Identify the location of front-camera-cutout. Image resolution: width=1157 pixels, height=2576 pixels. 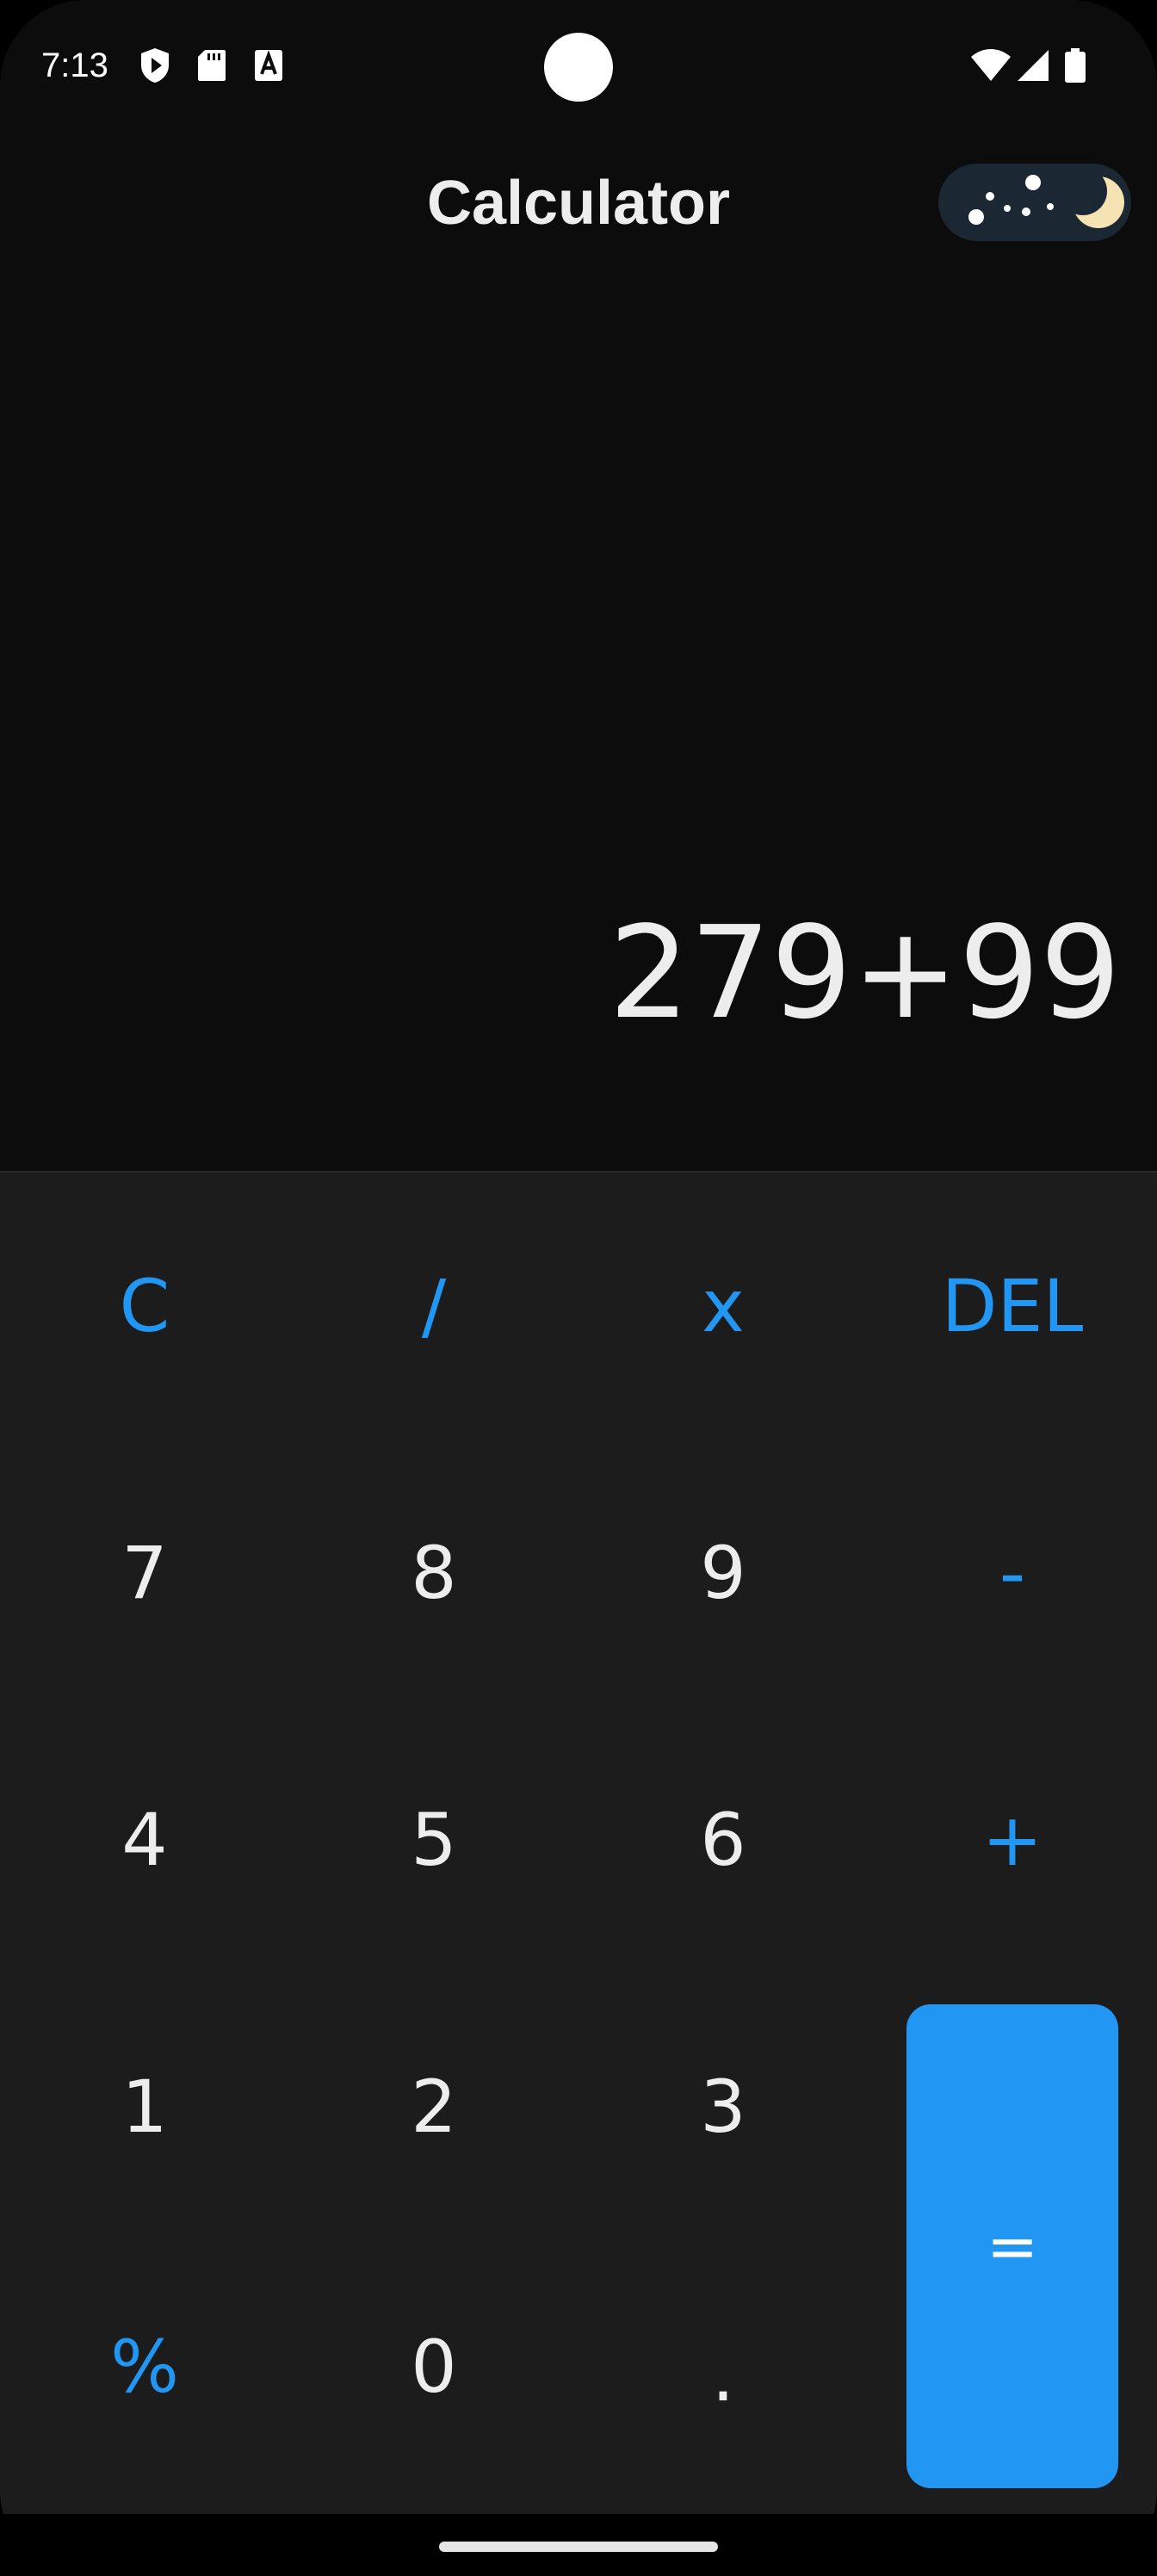
(579, 67).